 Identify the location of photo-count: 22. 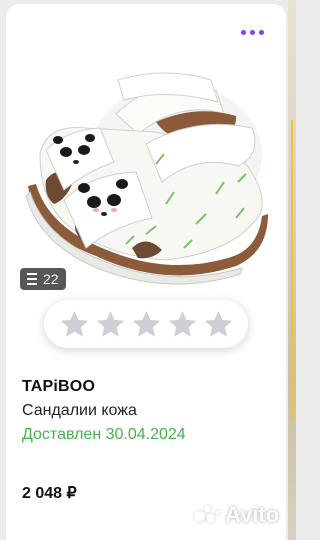
(51, 279).